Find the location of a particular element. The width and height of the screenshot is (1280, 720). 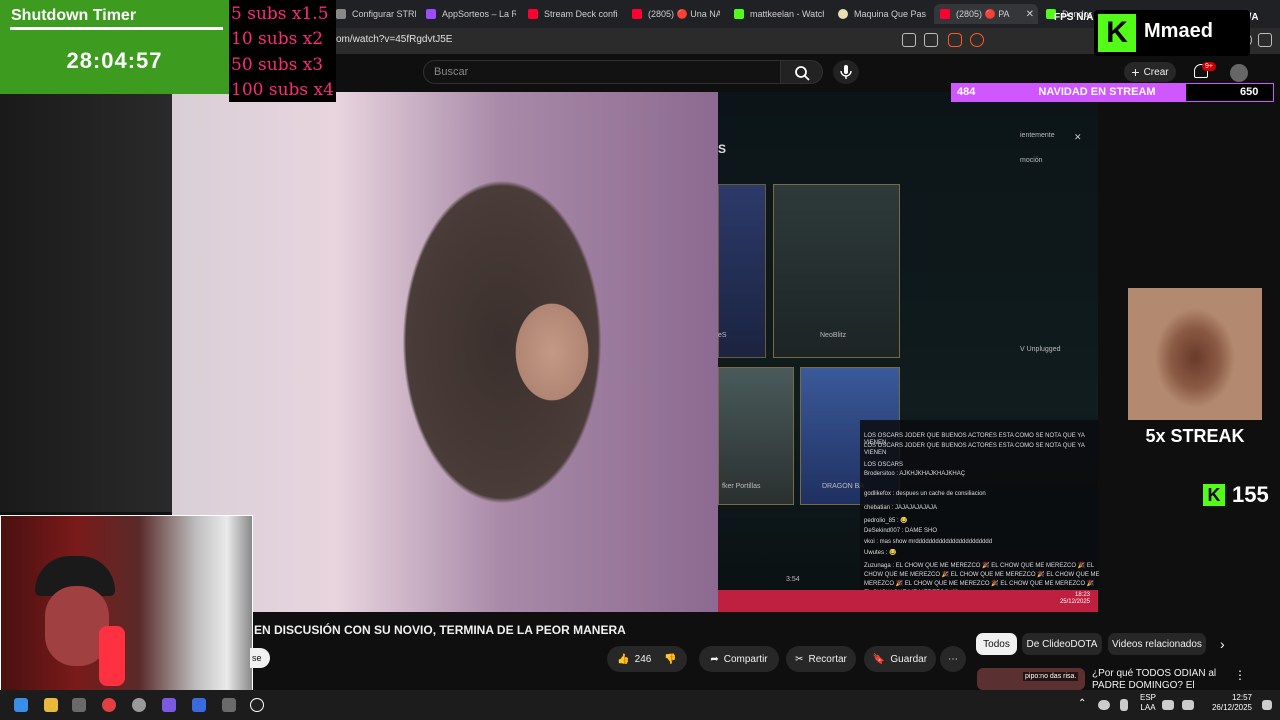

volume-icon is located at coordinates (1188, 705).